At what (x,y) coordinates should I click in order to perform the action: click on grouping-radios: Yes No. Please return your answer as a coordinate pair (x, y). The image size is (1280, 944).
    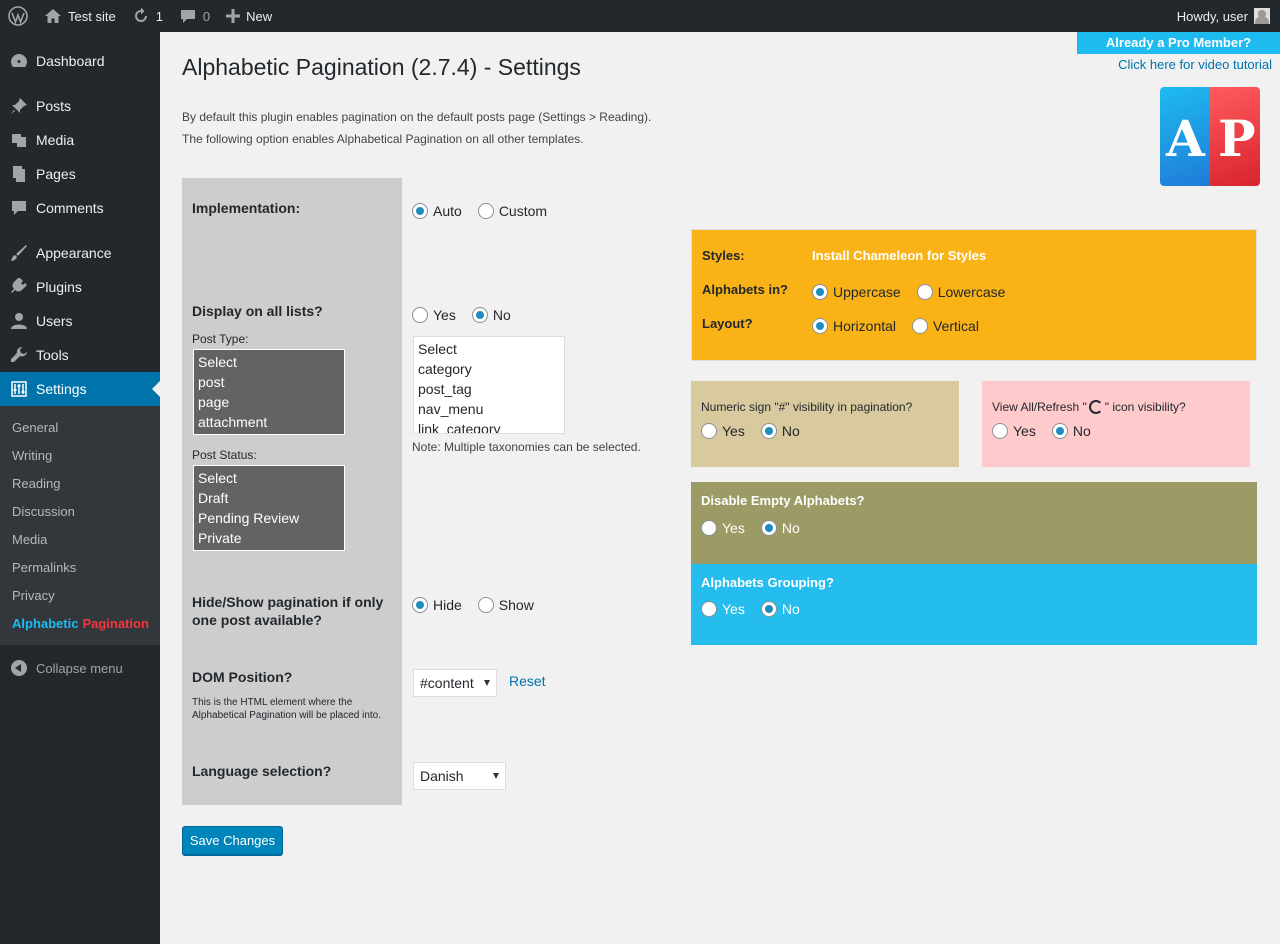
    Looking at the image, I should click on (758, 609).